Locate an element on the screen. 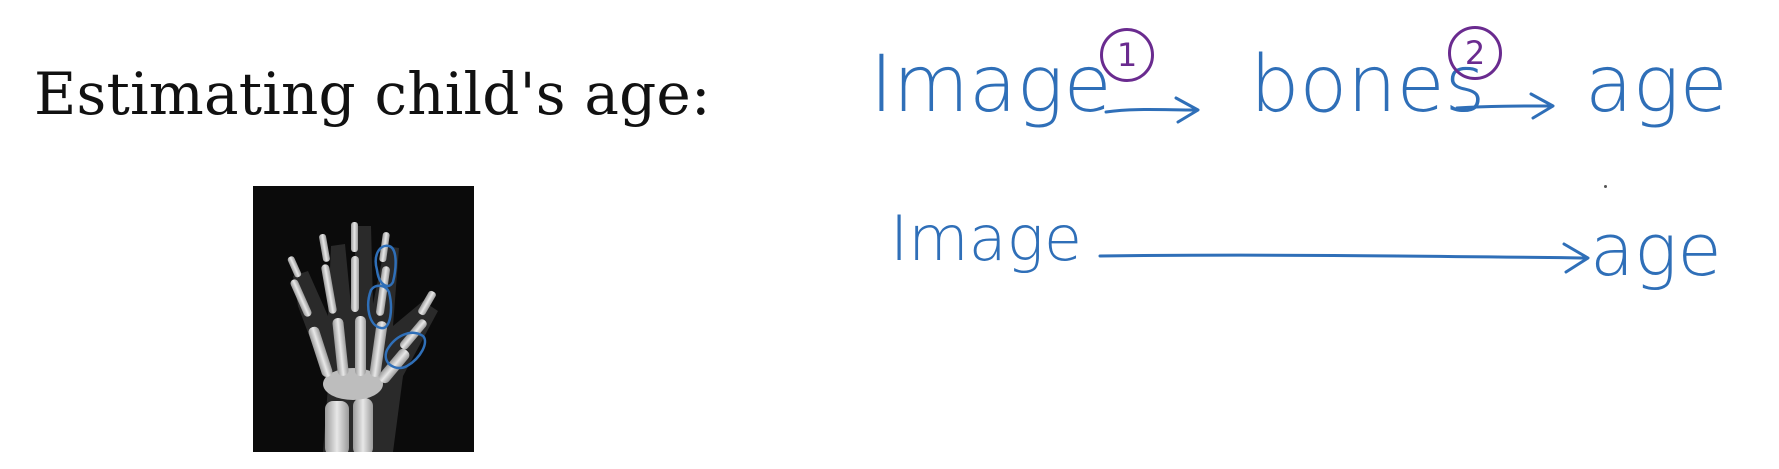 The width and height of the screenshot is (1779, 469). row1-arrow-step2 is located at coordinates (1505, 106).